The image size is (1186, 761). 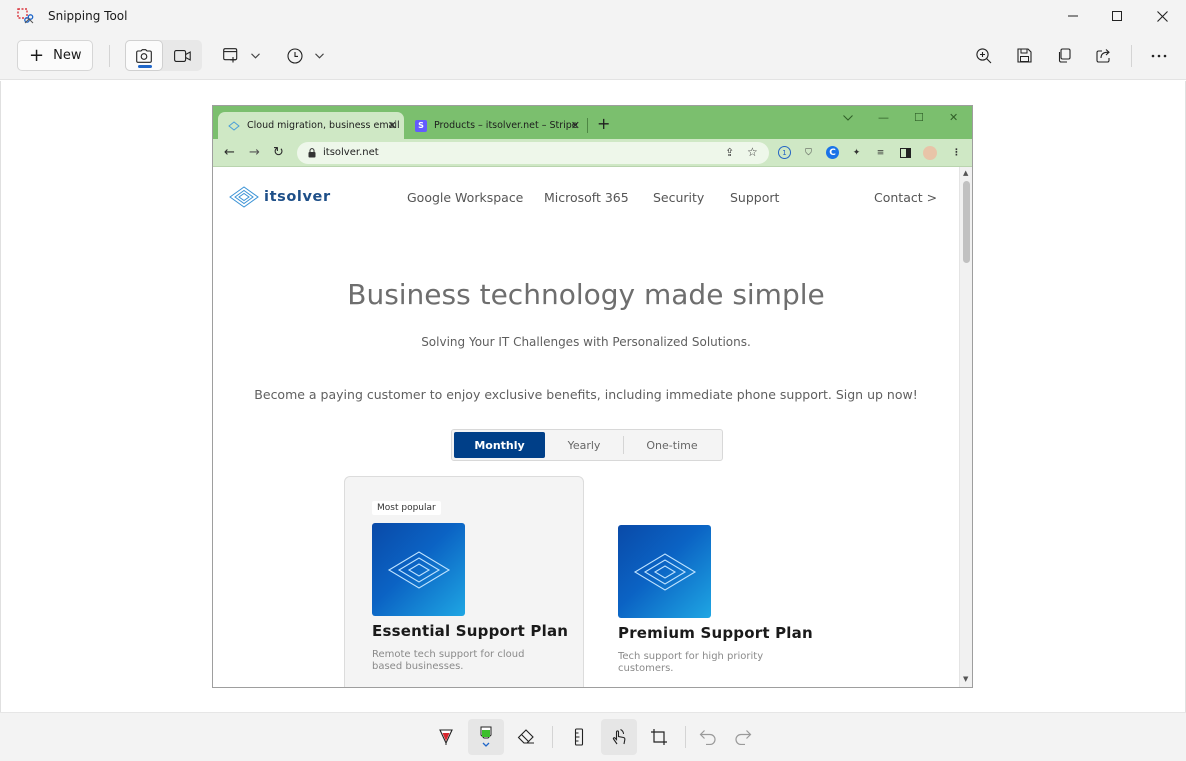 I want to click on new-button: + New, so click(x=55, y=55).